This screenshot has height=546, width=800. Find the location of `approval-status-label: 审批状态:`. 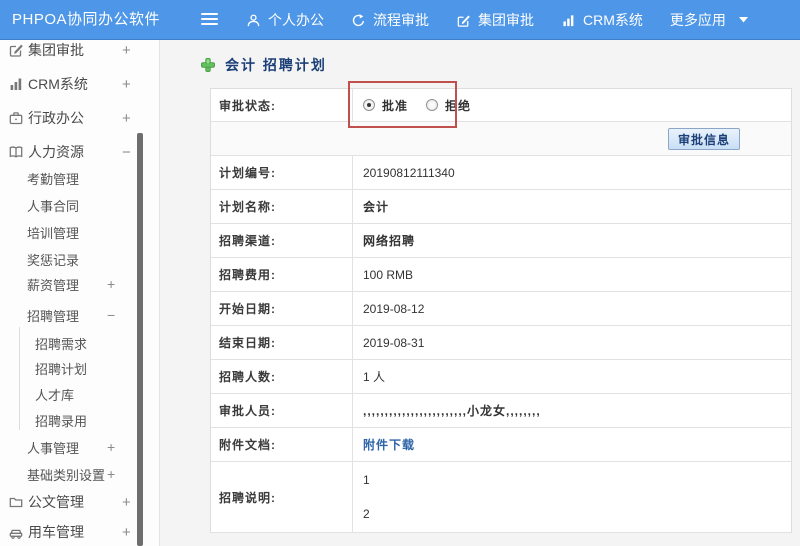

approval-status-label: 审批状态: is located at coordinates (282, 105).